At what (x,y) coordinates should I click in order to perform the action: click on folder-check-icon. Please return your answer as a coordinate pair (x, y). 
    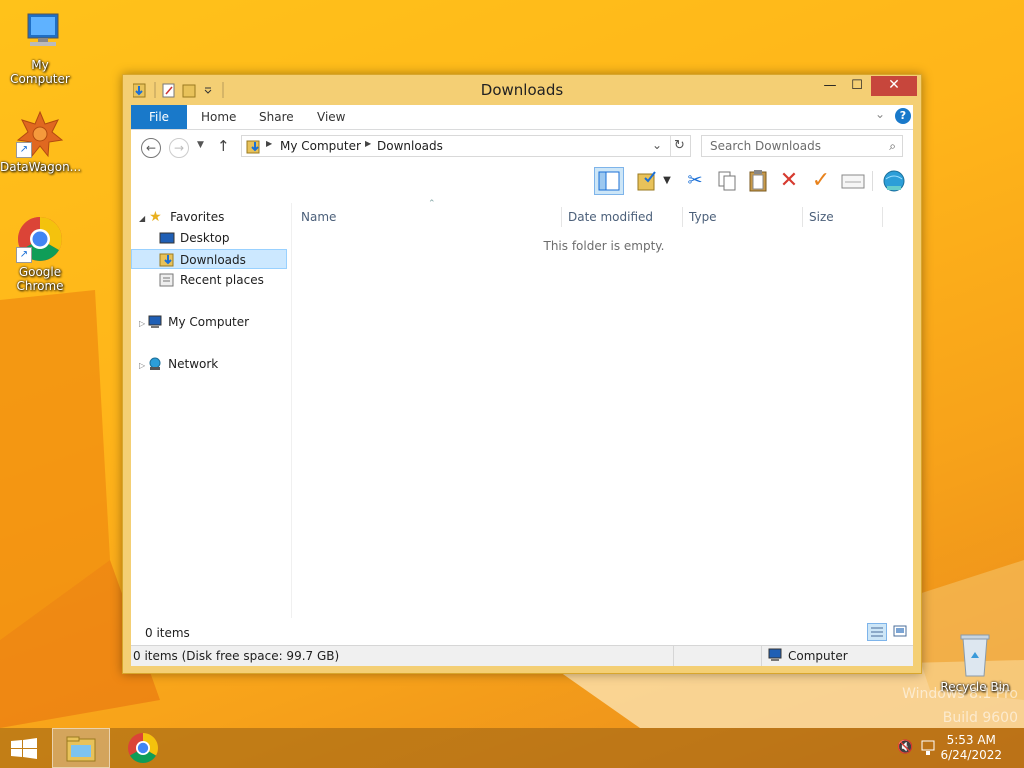
    Looking at the image, I should click on (646, 181).